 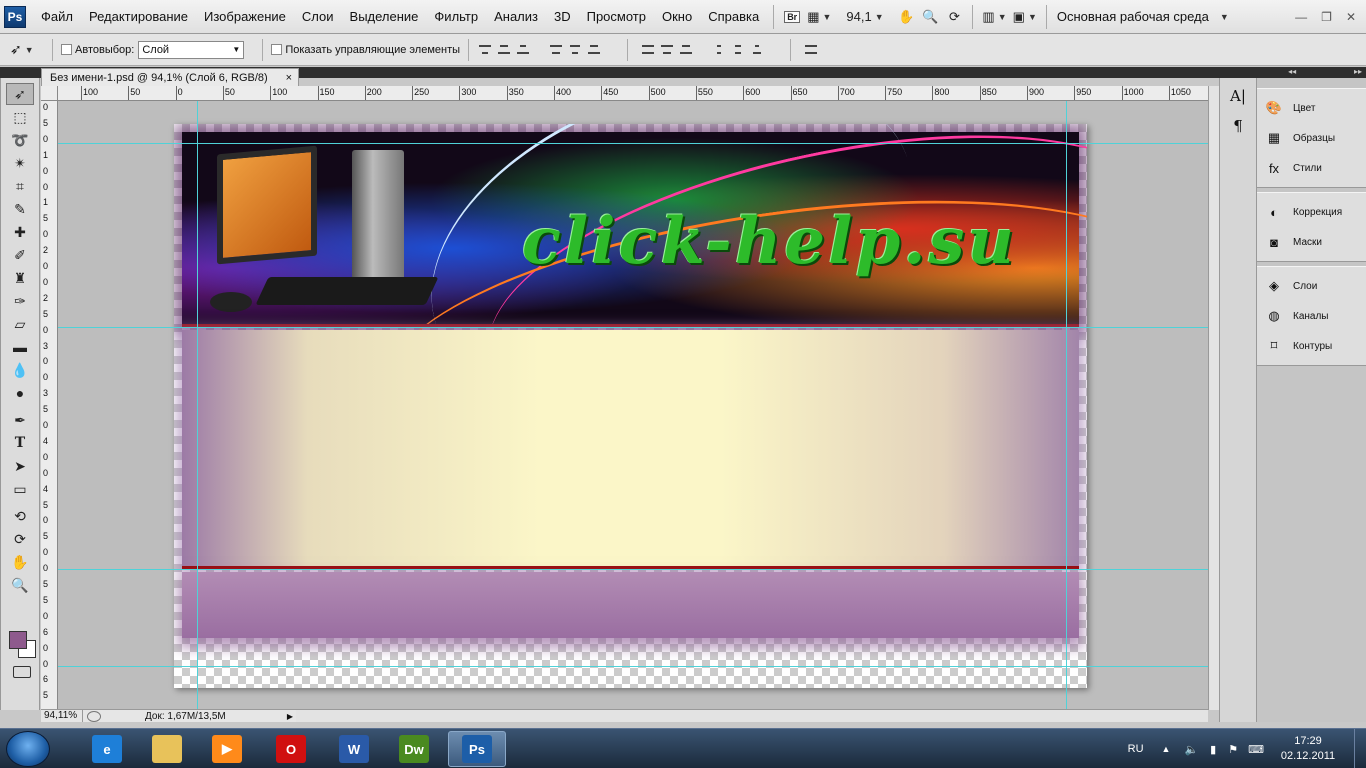 I want to click on rotate-view-button: ⟳, so click(x=954, y=17).